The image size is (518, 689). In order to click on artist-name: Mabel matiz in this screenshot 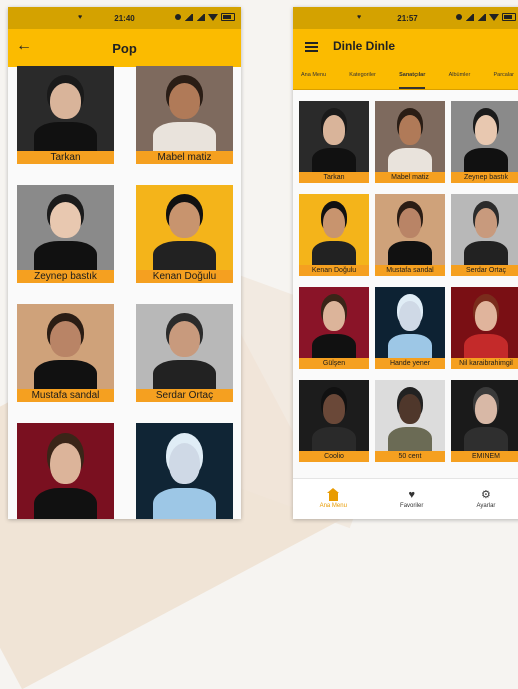, I will do `click(410, 177)`.